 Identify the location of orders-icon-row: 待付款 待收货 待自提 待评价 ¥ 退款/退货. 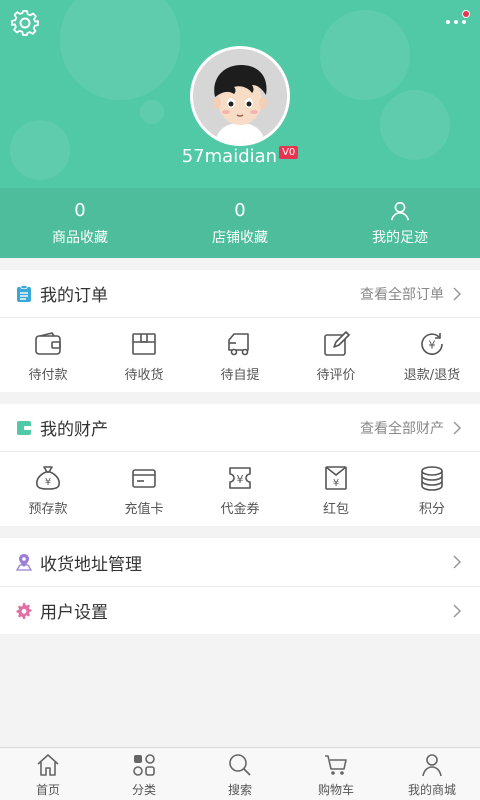
(240, 355).